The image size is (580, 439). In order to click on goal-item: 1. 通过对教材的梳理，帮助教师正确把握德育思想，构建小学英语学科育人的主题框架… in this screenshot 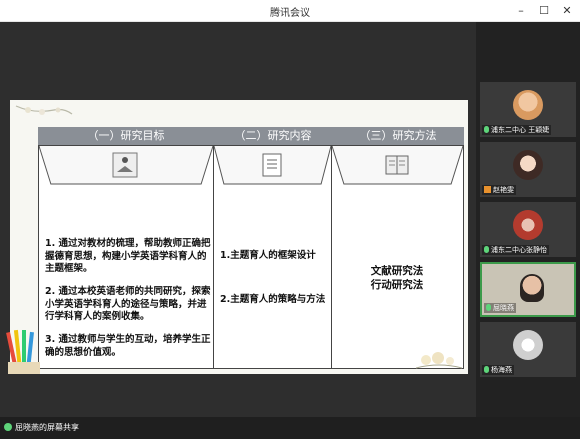, I will do `click(128, 256)`.